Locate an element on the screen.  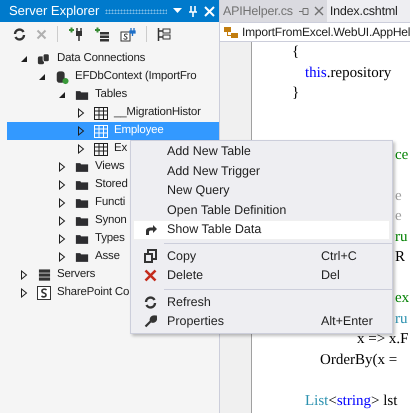
code-line: ce is located at coordinates (401, 155).